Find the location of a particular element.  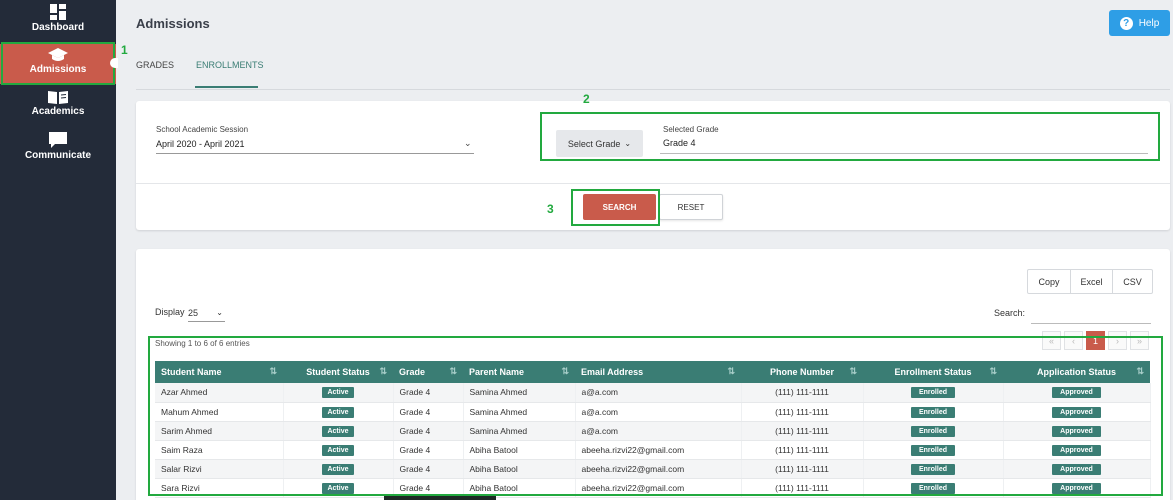

export-button-group: Copy Excel CSV is located at coordinates (1090, 281).